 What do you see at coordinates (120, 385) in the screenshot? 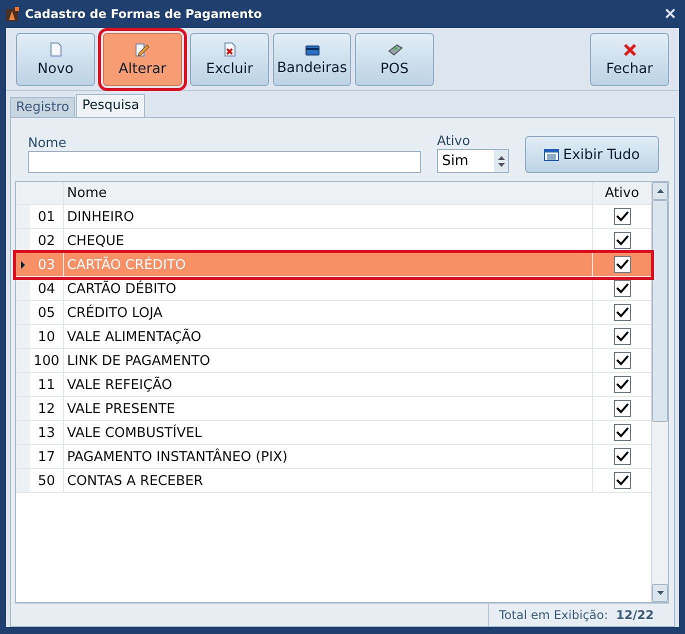
I see `table-cell-text: VALE REFEIÇÃO` at bounding box center [120, 385].